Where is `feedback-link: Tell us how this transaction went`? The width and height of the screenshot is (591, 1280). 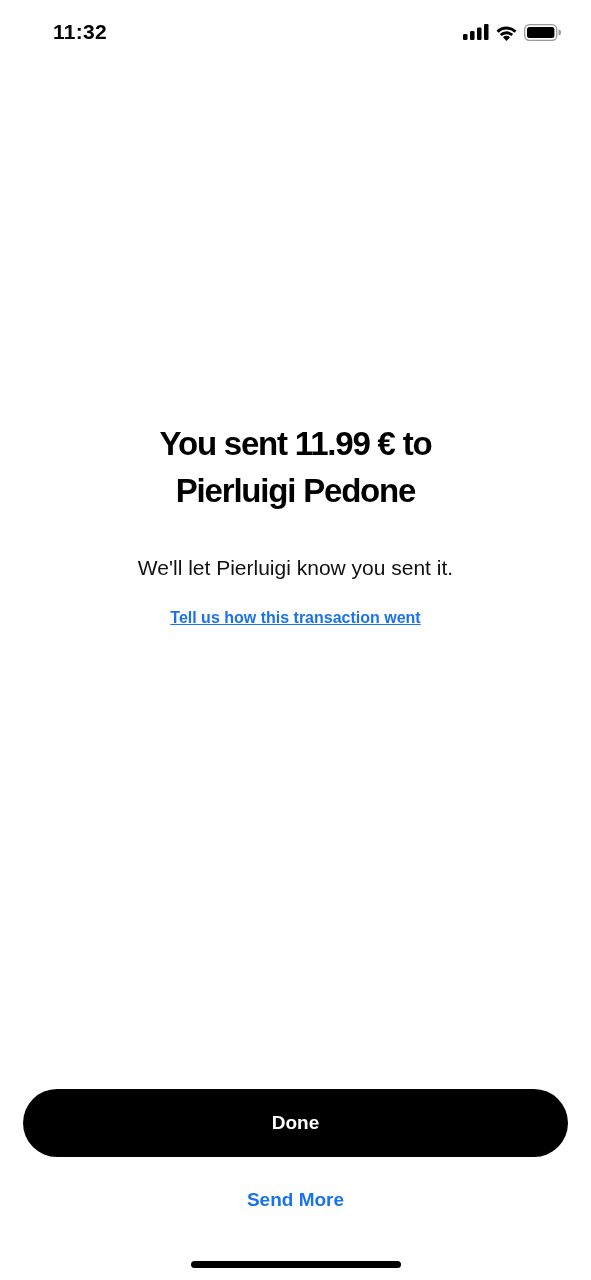 feedback-link: Tell us how this transaction went is located at coordinates (295, 618).